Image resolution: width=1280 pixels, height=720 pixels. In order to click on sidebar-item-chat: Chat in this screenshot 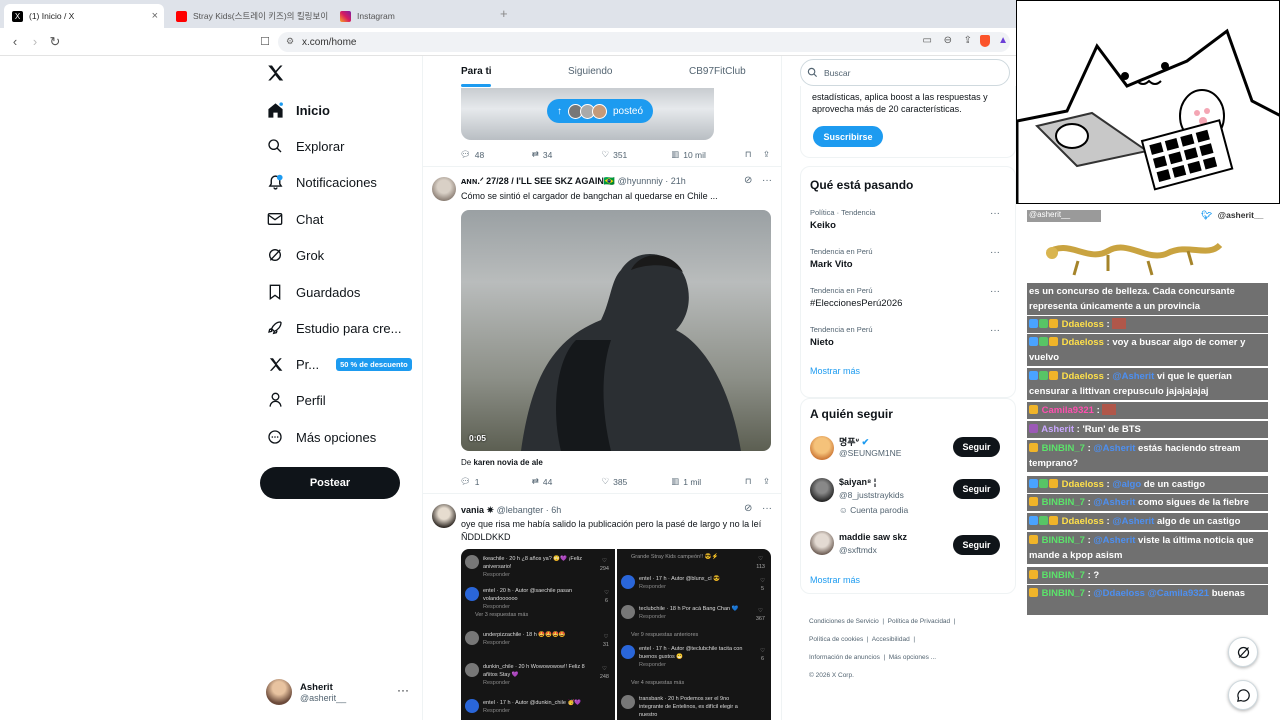, I will do `click(294, 219)`.